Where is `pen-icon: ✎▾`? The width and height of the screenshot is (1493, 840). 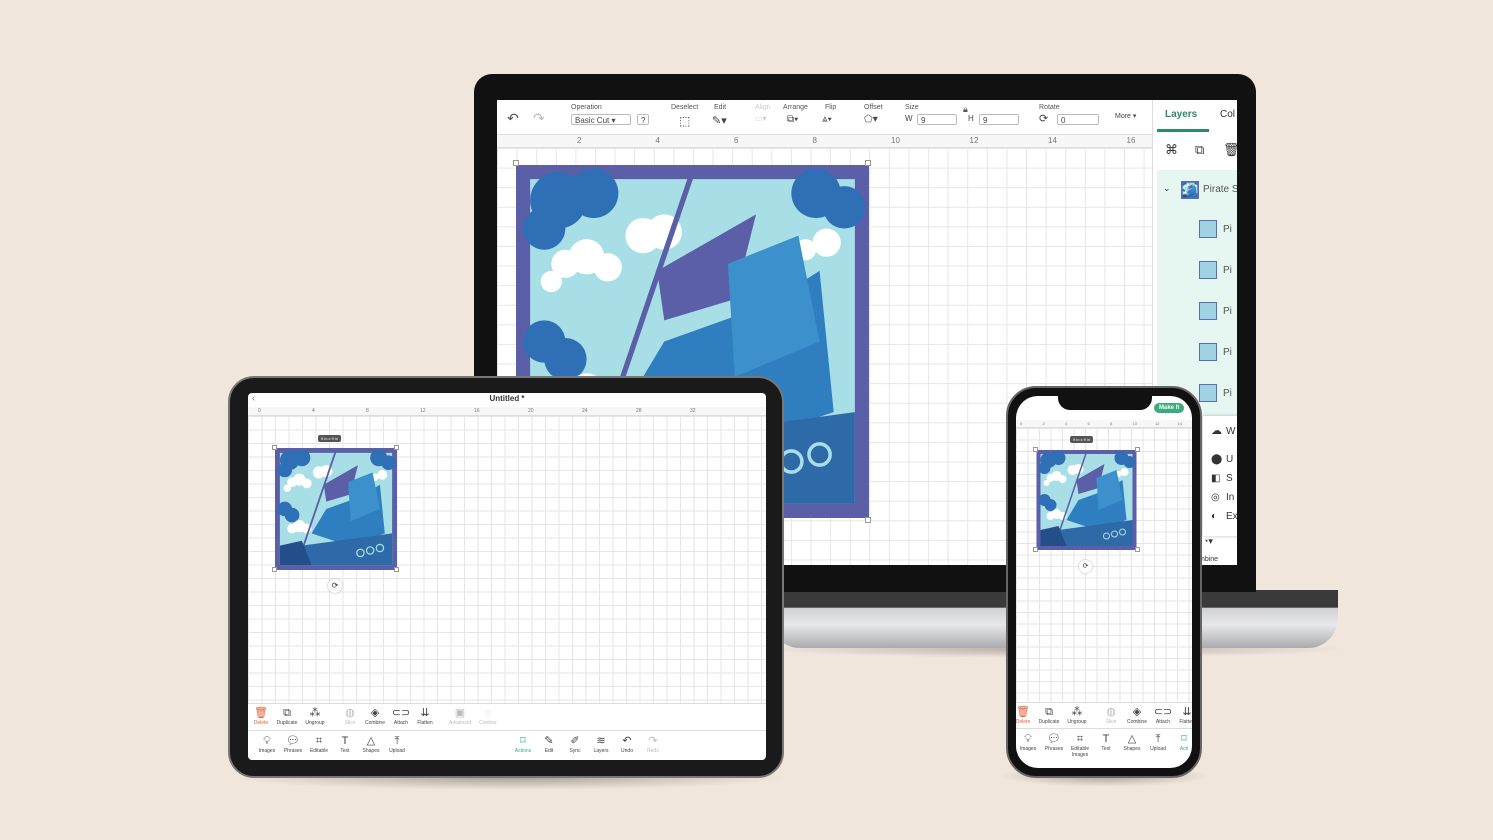 pen-icon: ✎▾ is located at coordinates (719, 120).